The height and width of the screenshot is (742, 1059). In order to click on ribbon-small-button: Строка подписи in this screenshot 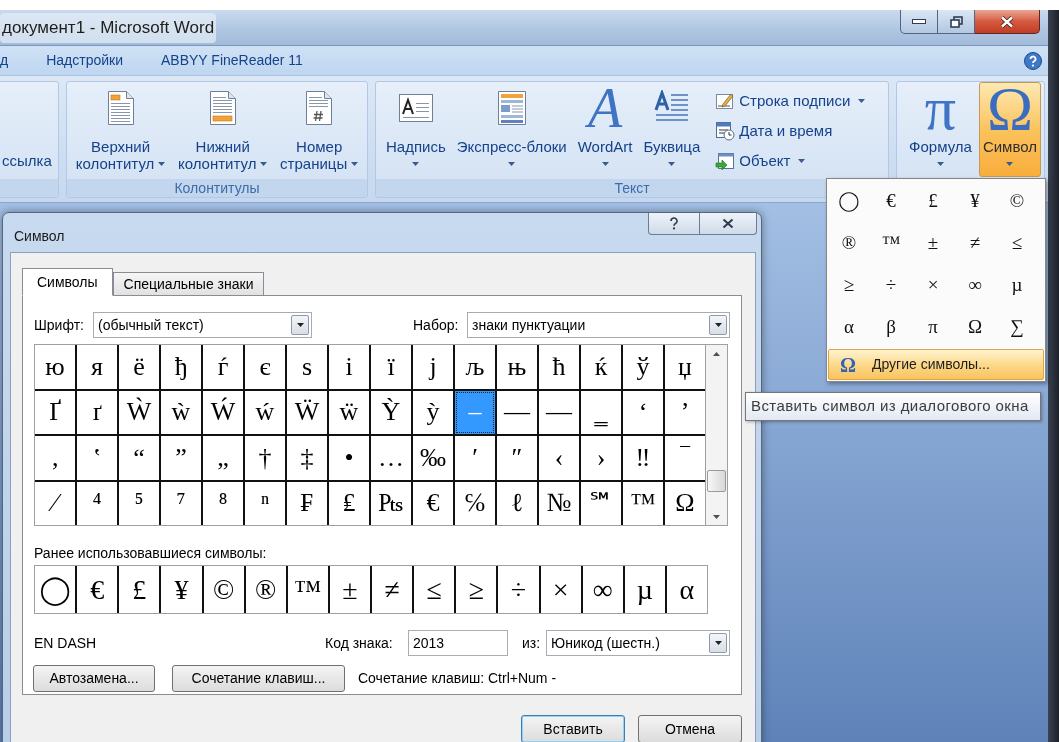, I will do `click(798, 101)`.